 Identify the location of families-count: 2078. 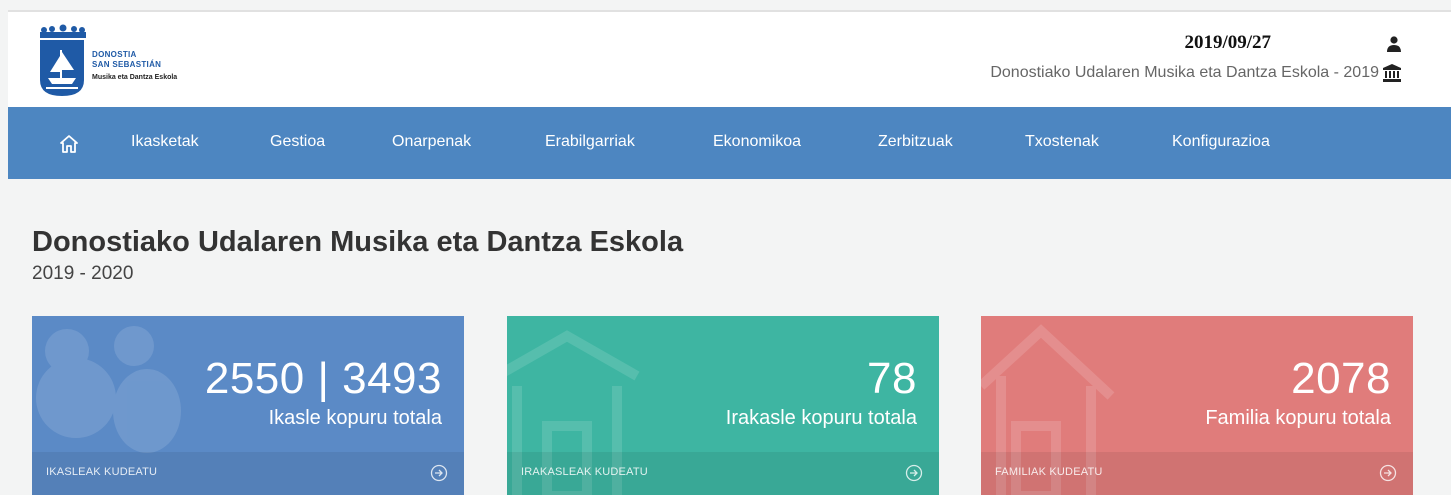
(1341, 378).